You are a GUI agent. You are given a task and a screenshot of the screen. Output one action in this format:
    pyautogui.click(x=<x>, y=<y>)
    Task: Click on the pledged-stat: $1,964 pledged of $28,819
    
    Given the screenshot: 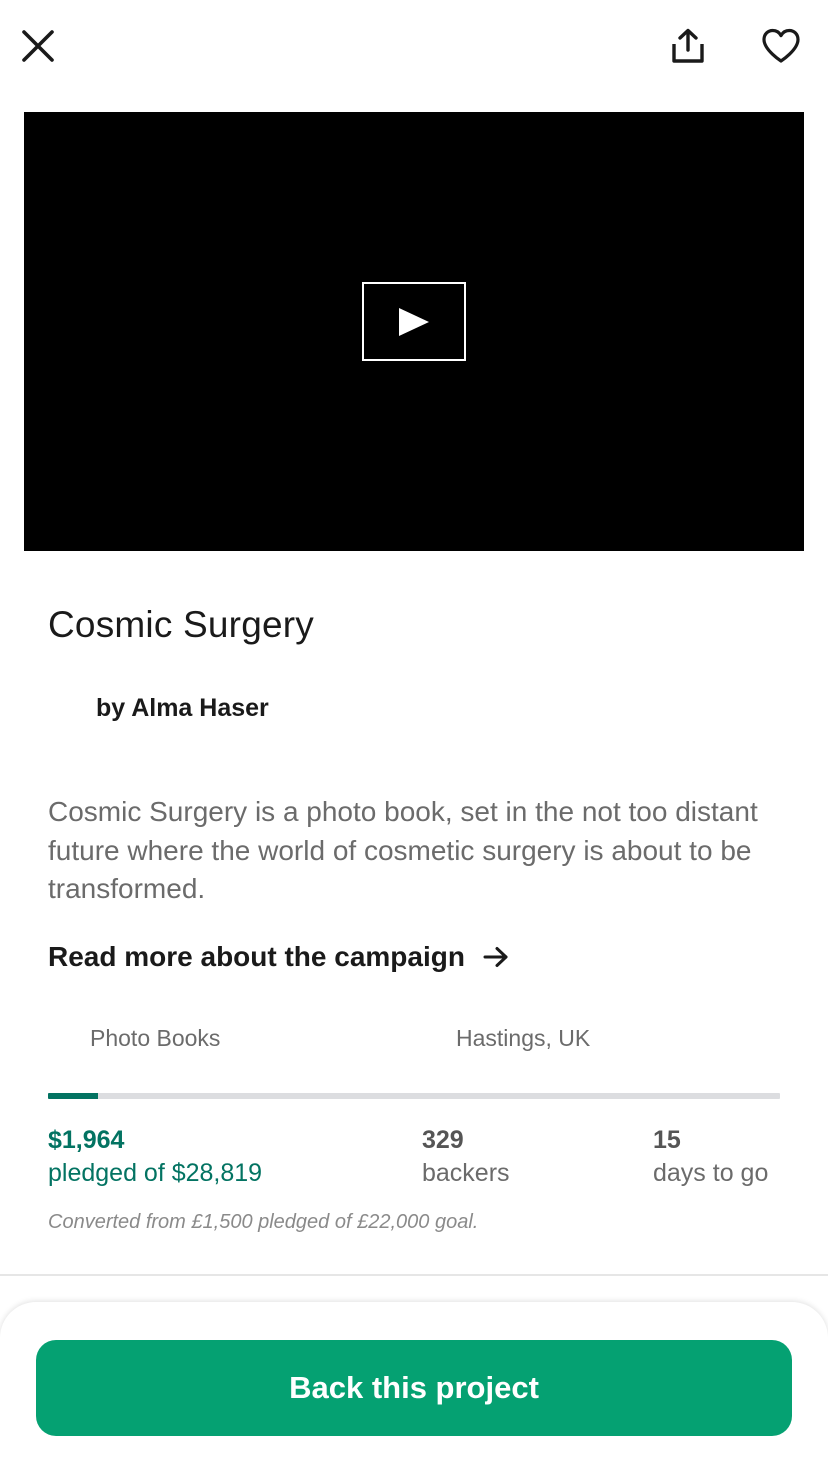 What is the action you would take?
    pyautogui.click(x=155, y=1157)
    